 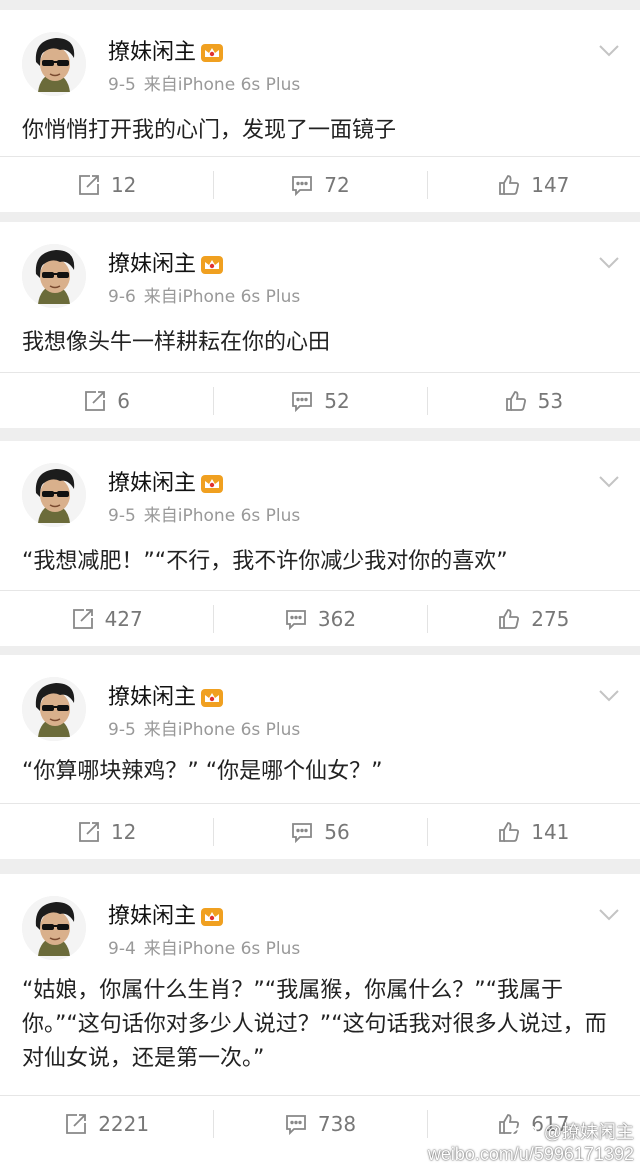 I want to click on comment-button: 56, so click(x=319, y=831).